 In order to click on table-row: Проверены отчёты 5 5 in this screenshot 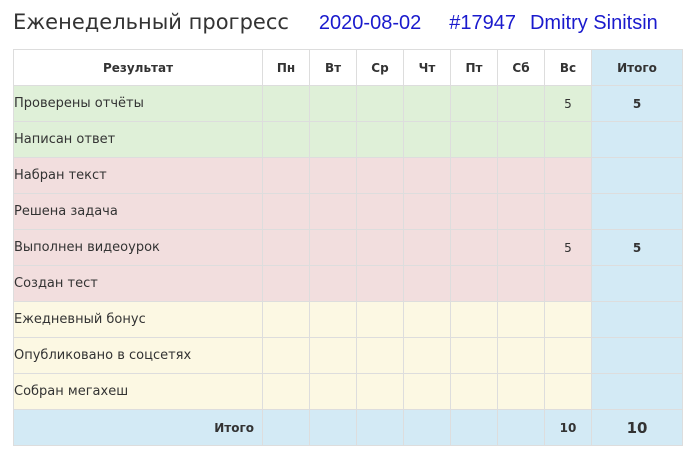, I will do `click(348, 103)`.